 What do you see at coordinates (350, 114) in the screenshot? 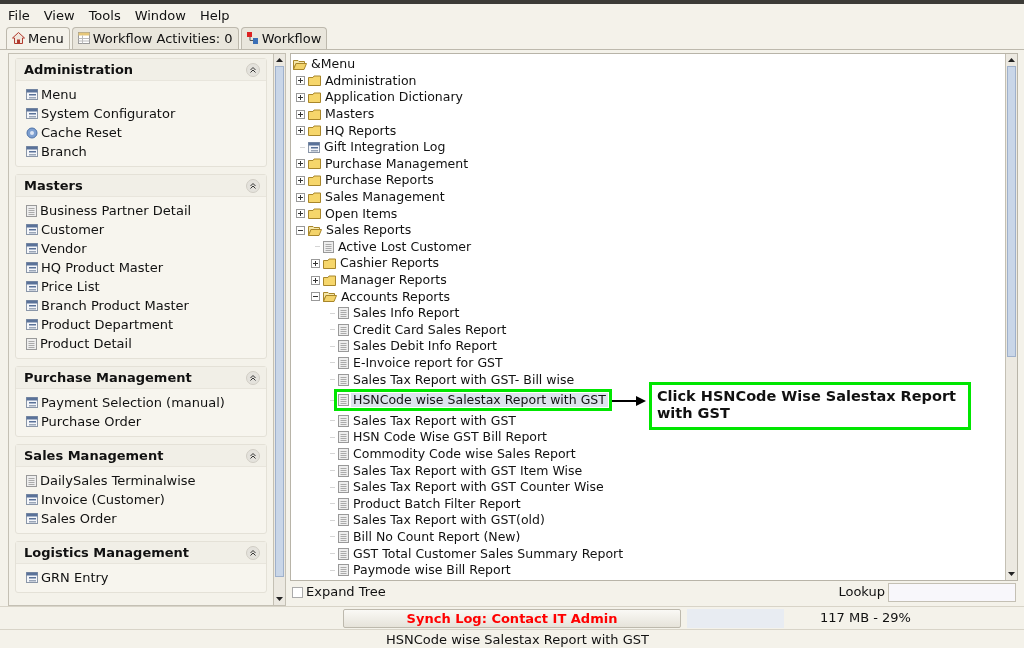
I see `tree-item: Masters` at bounding box center [350, 114].